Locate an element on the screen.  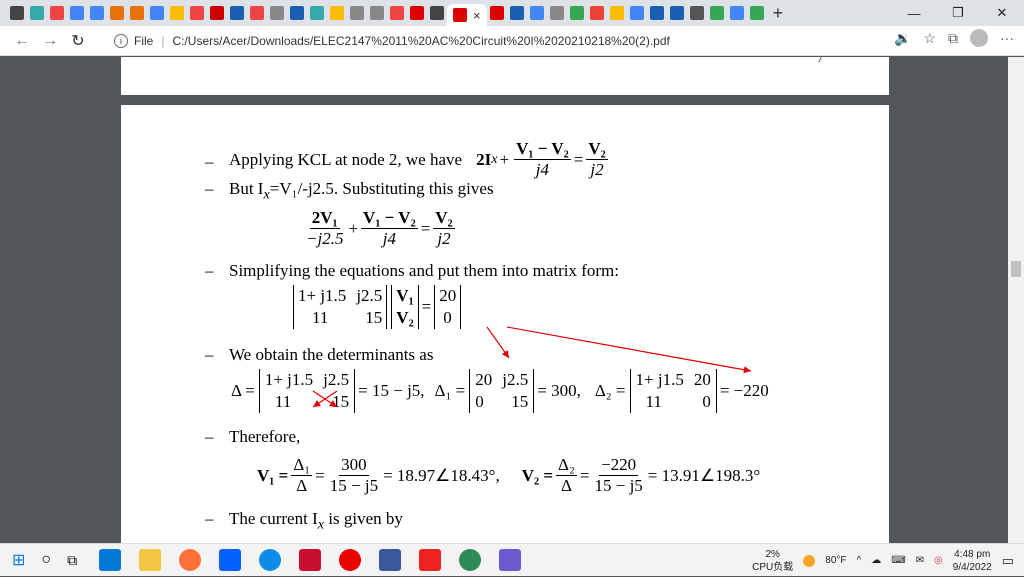
window-controls: — ❐ ✕ is located at coordinates (958, 13).